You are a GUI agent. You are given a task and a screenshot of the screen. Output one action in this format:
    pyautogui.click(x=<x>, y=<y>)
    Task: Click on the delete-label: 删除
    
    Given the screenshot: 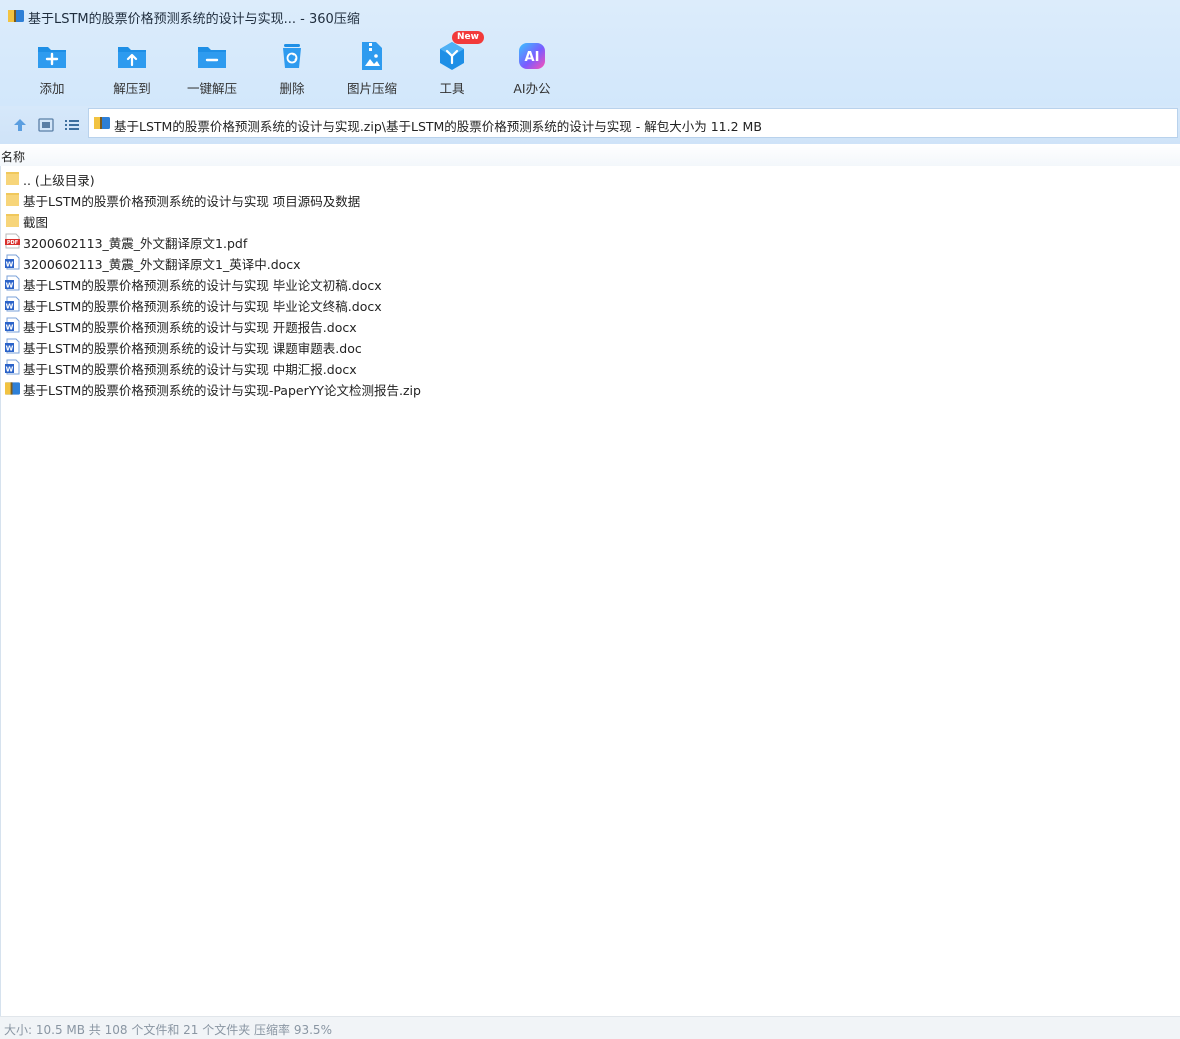 What is the action you would take?
    pyautogui.click(x=292, y=88)
    